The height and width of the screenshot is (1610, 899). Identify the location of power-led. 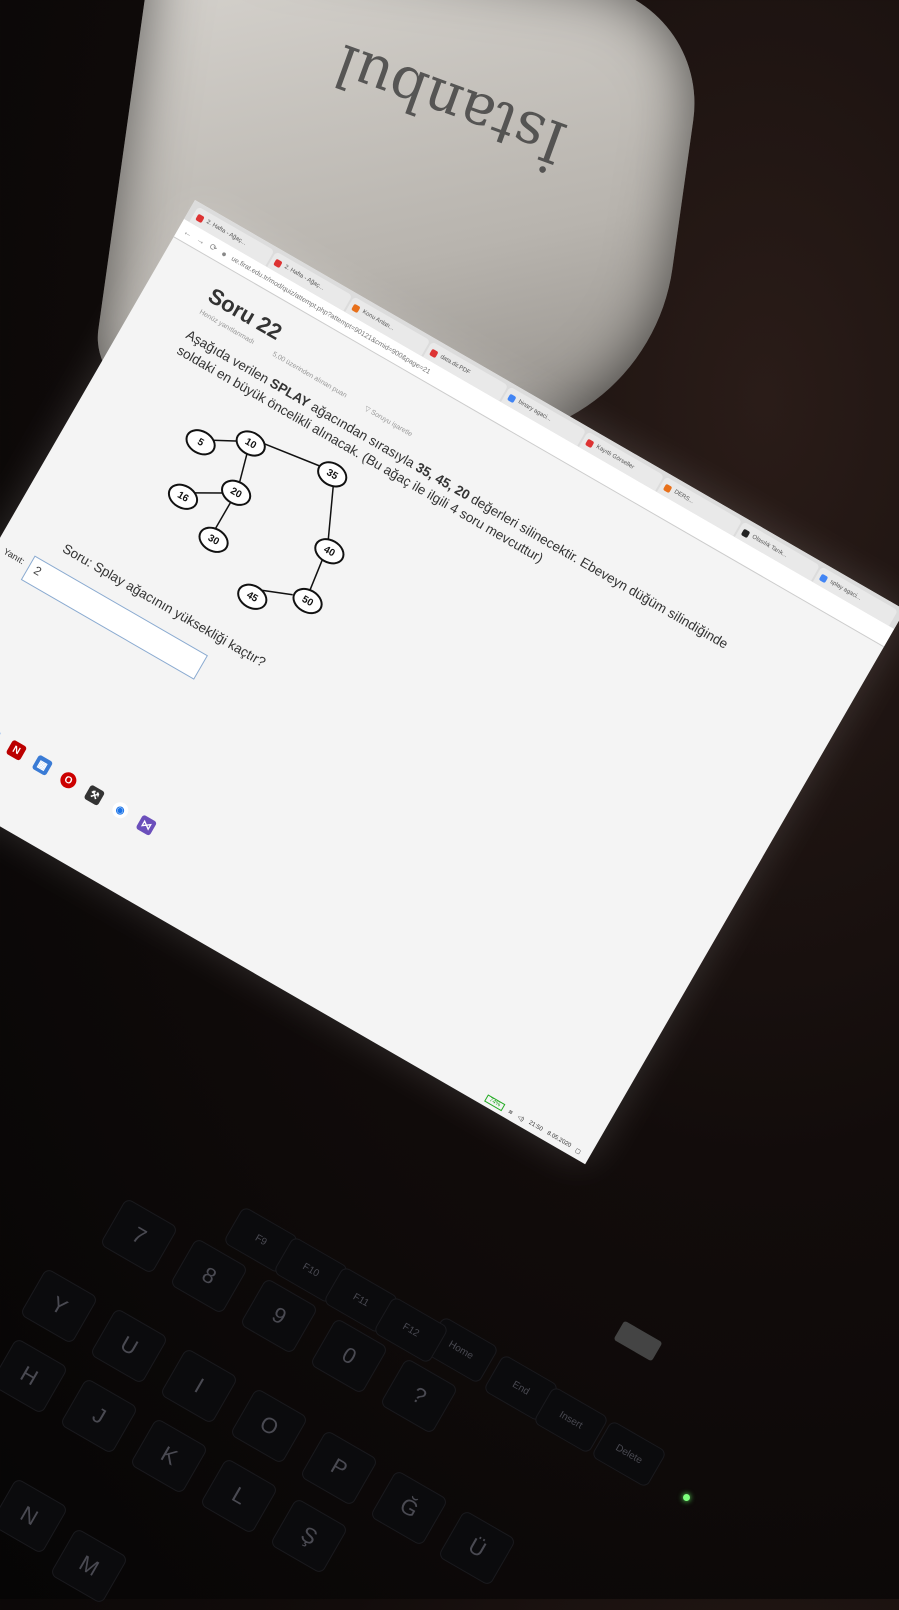
(686, 1497).